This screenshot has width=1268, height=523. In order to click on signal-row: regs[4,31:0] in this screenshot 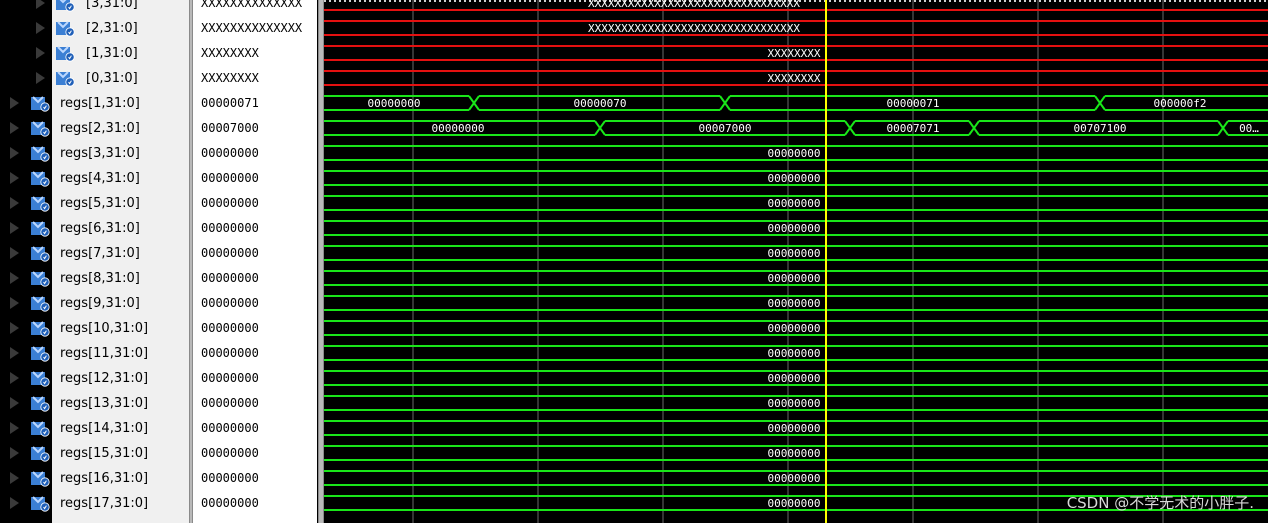, I will do `click(94, 178)`.